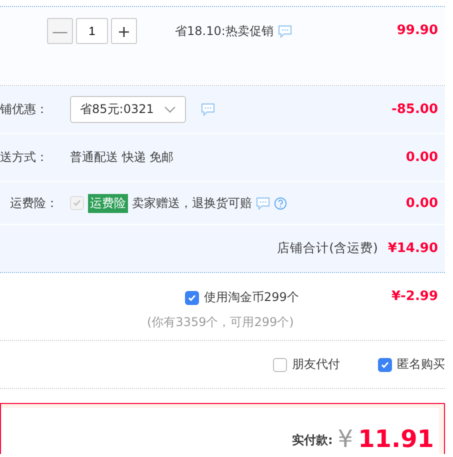 This screenshot has height=457, width=453. Describe the element at coordinates (415, 109) in the screenshot. I see `discount-amount: -85.00` at that location.